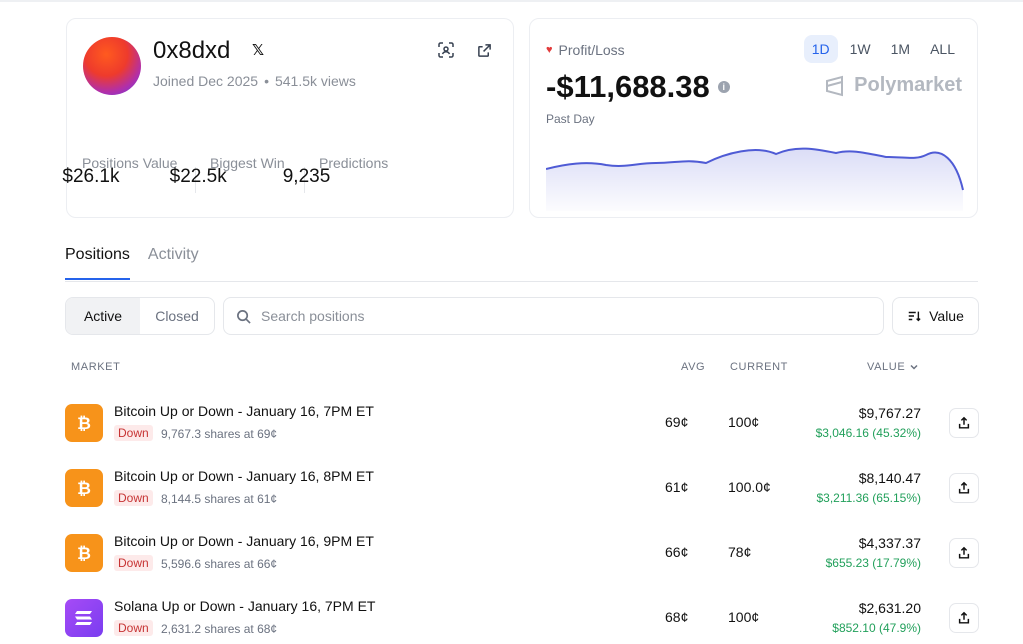 The image size is (1023, 644). Describe the element at coordinates (873, 563) in the screenshot. I see `position-pnl: $655.23 (17.79%)` at that location.